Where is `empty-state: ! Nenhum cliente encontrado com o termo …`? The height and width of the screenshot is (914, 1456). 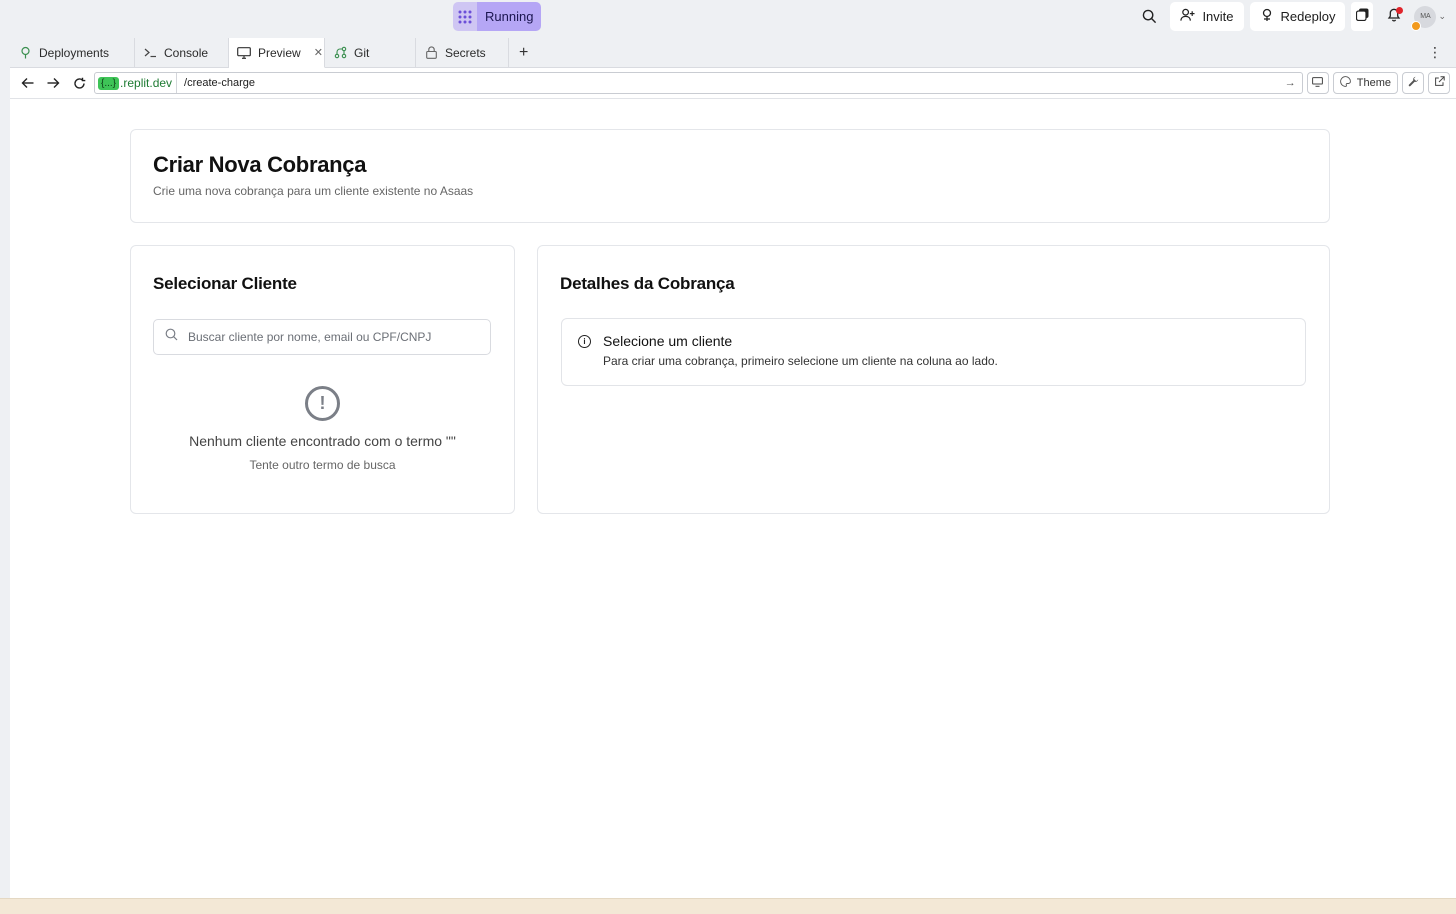 empty-state: ! Nenhum cliente encontrado com o termo … is located at coordinates (322, 429).